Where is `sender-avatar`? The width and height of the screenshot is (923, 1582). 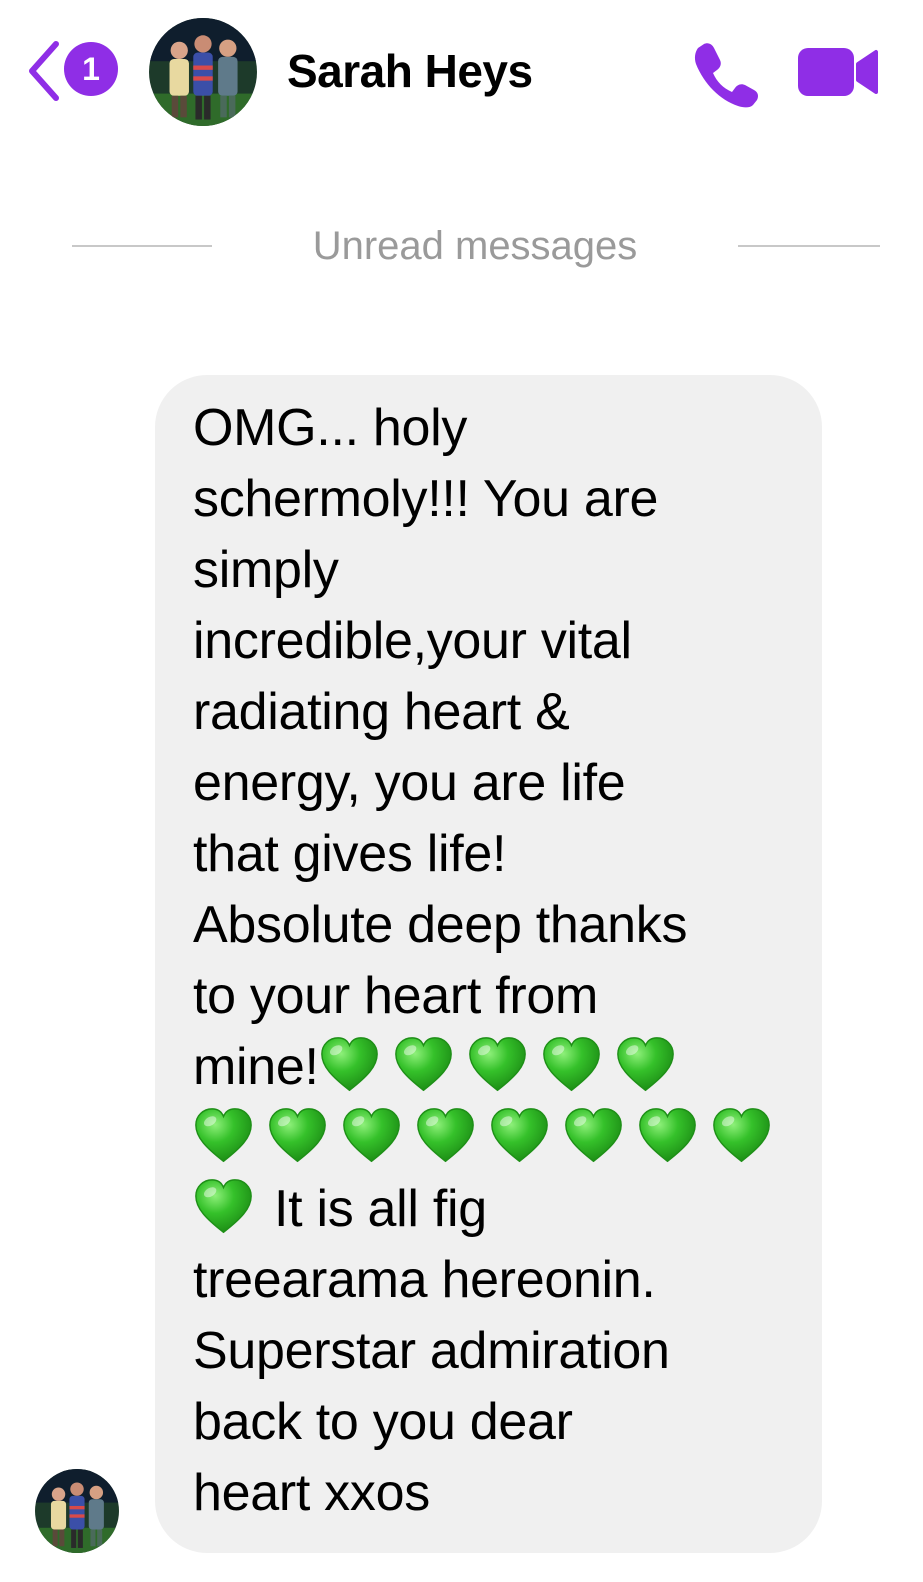 sender-avatar is located at coordinates (77, 1511).